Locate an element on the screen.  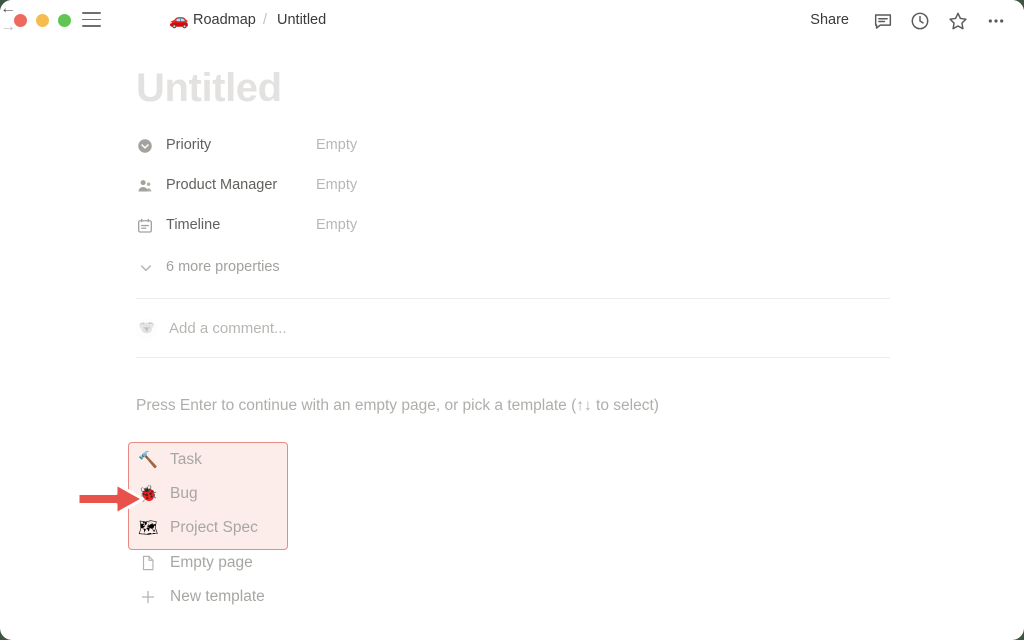
share-button: Share is located at coordinates (829, 20).